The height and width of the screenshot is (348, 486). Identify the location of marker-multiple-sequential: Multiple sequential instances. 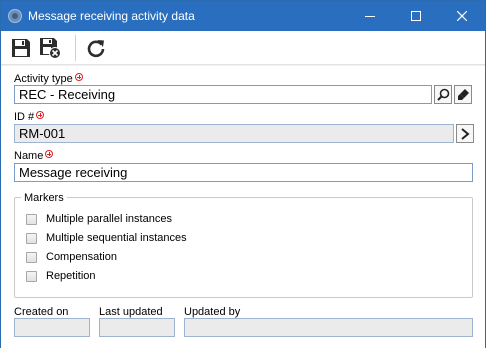
(106, 238).